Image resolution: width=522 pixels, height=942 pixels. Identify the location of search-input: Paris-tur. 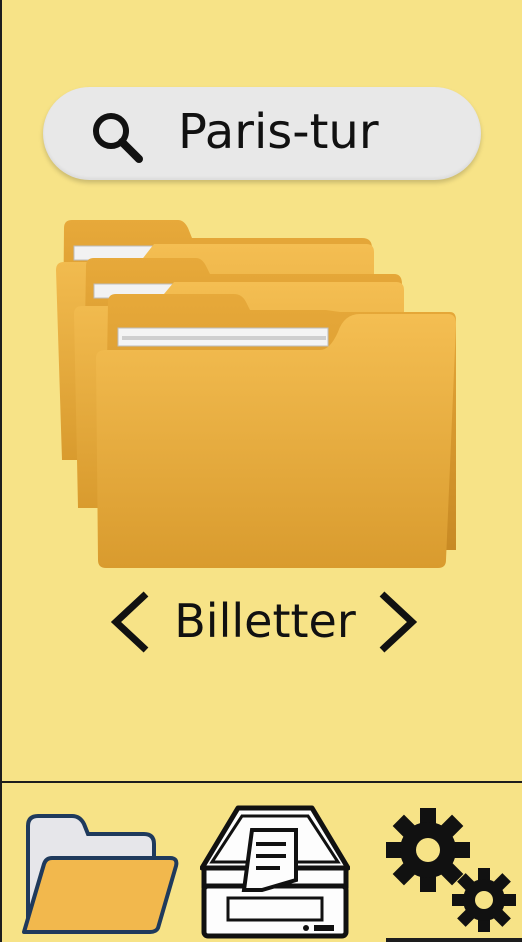
(278, 132).